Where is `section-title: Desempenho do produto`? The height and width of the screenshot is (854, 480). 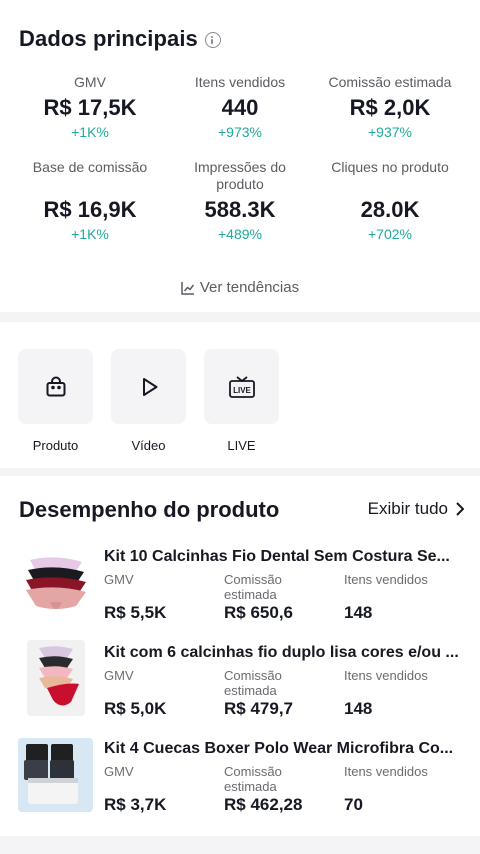 section-title: Desempenho do produto is located at coordinates (149, 509).